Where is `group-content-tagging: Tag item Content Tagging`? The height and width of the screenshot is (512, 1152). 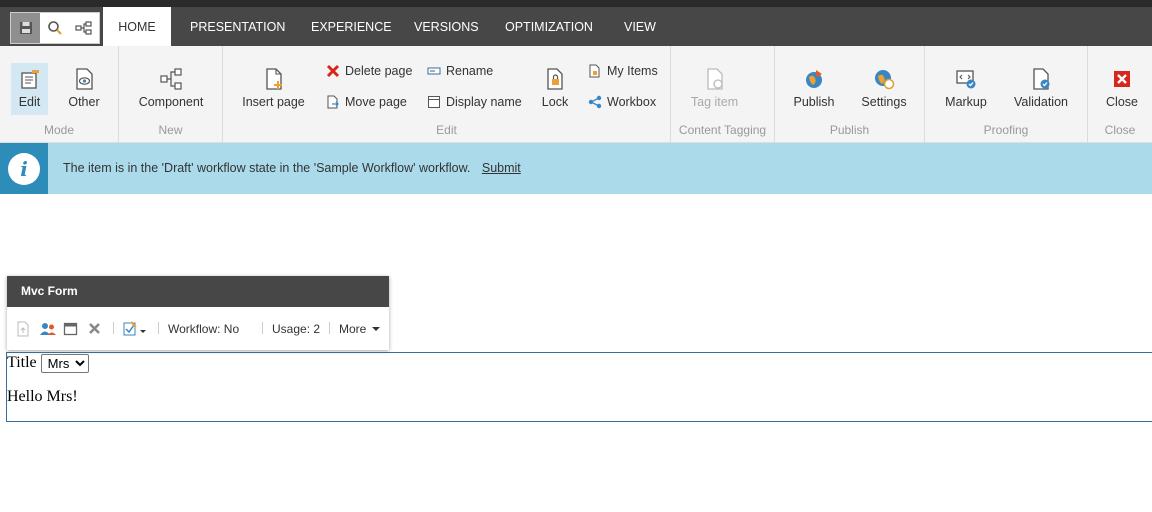
group-content-tagging: Tag item Content Tagging is located at coordinates (723, 94).